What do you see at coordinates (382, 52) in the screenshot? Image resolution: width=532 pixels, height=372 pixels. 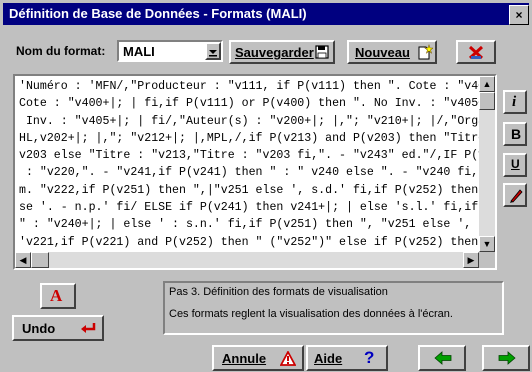 I see `new-button-label: Nouveau` at bounding box center [382, 52].